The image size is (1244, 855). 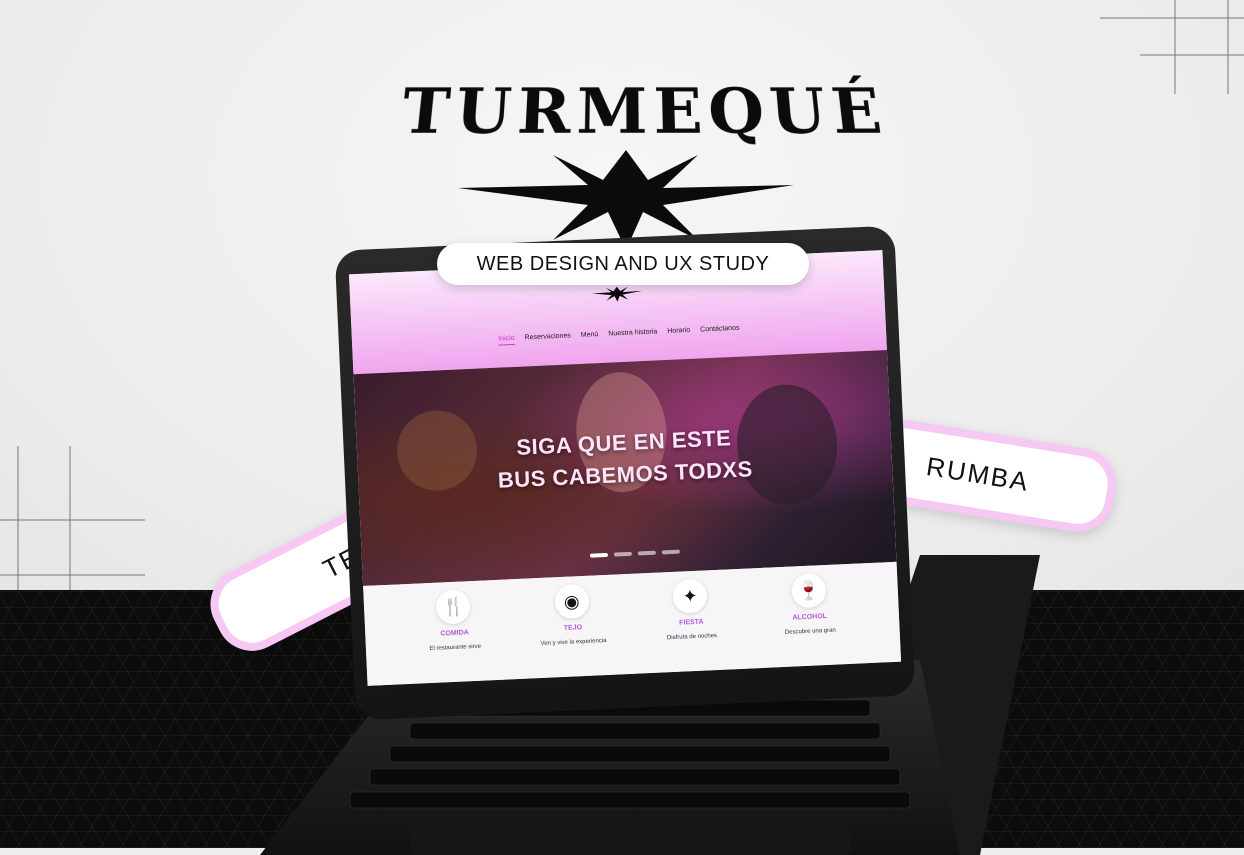 What do you see at coordinates (810, 631) in the screenshot?
I see `feature-text: Descubre una gran` at bounding box center [810, 631].